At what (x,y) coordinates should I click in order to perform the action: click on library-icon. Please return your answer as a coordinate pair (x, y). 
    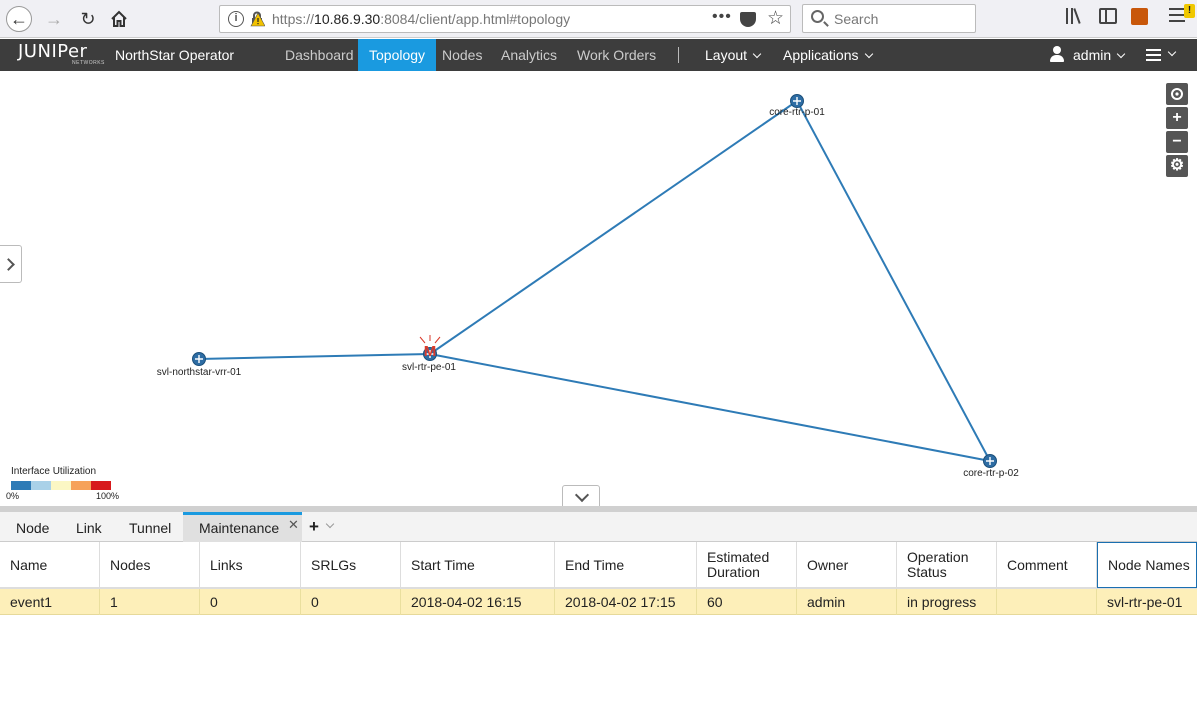
    Looking at the image, I should click on (1075, 18).